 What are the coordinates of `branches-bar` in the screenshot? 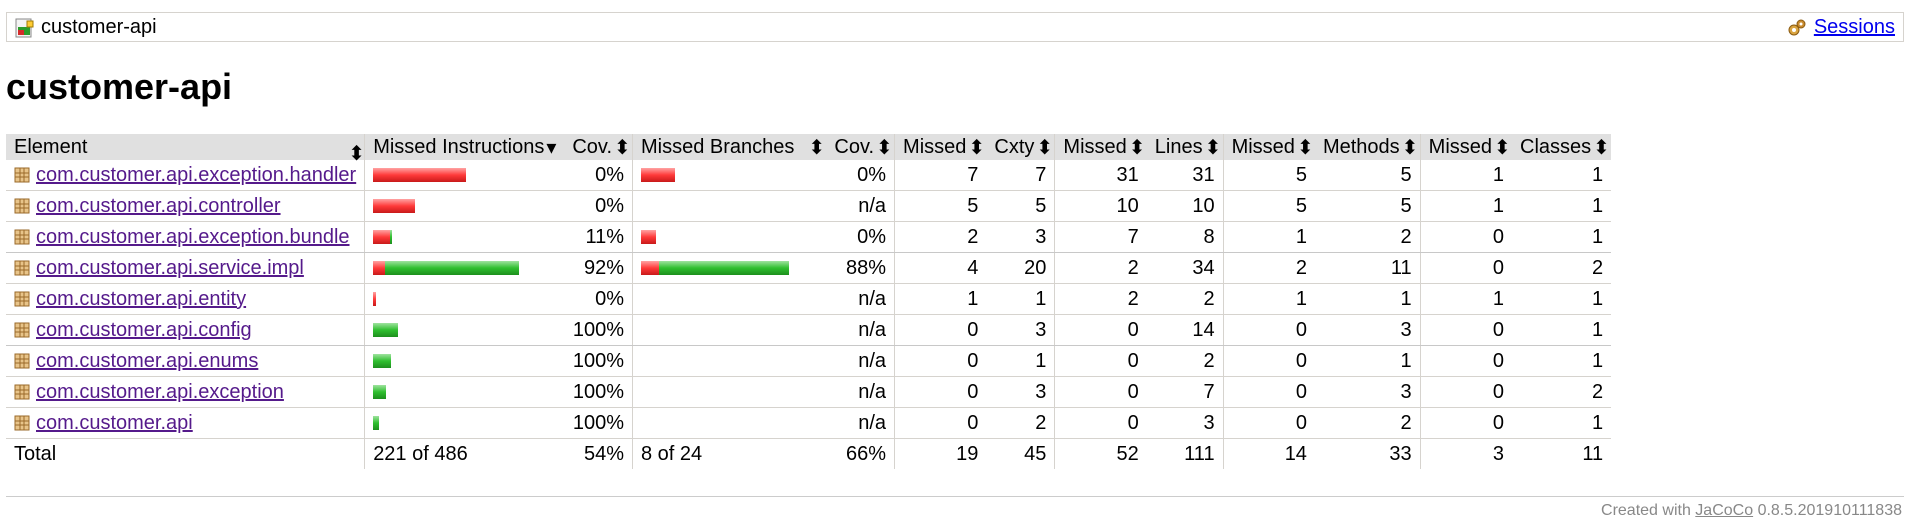 It's located at (729, 237).